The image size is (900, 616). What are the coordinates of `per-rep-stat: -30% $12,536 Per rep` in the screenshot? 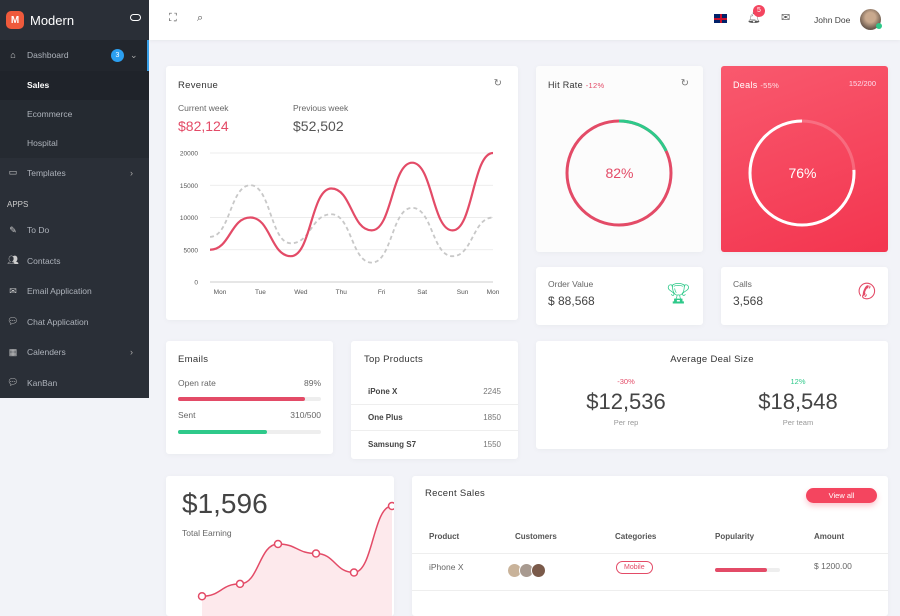 It's located at (626, 402).